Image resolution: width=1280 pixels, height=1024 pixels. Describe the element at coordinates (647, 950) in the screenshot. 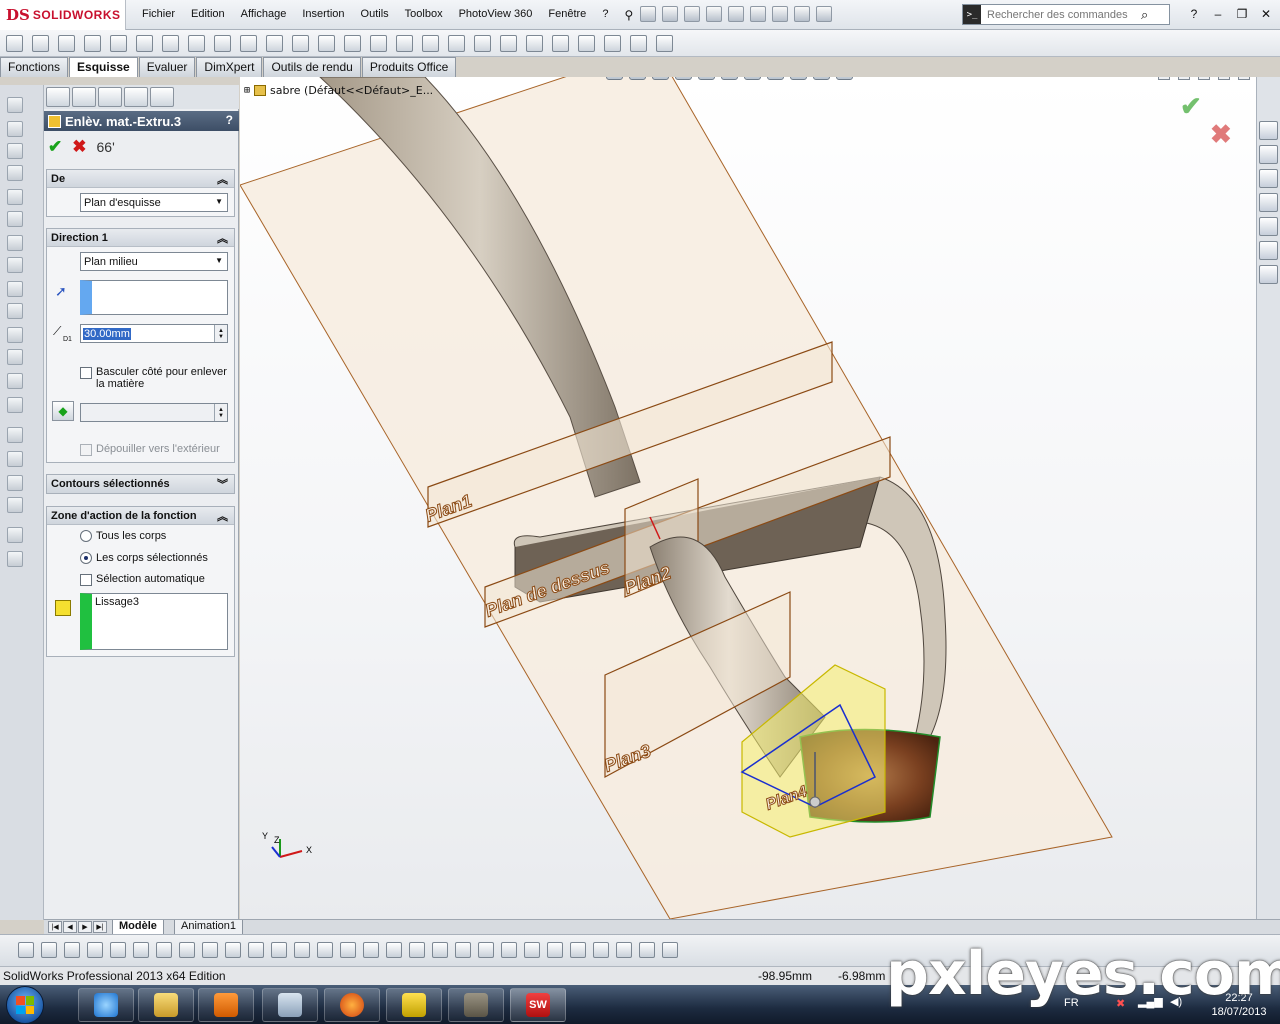

I see `filter-routing-points-icon` at that location.